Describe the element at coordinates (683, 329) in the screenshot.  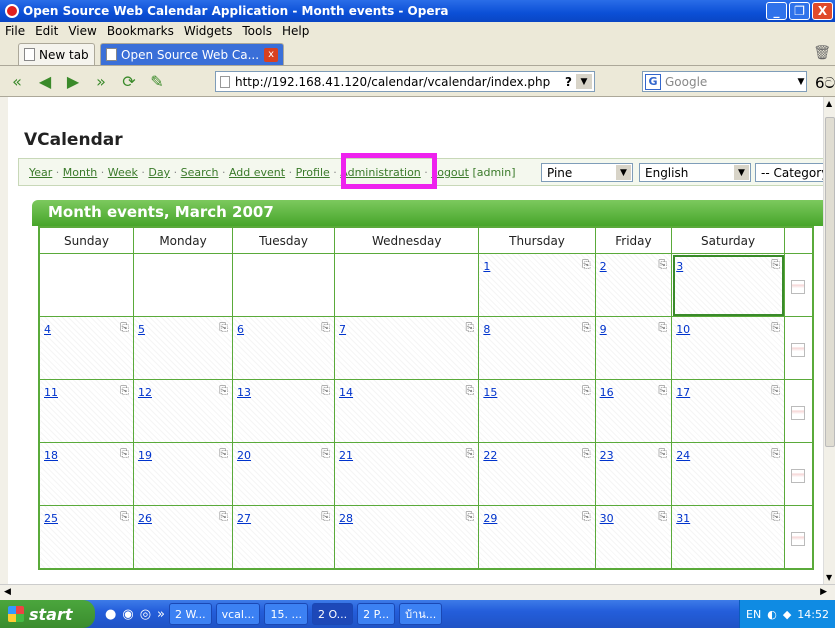
I see `day-number-link: 10` at that location.